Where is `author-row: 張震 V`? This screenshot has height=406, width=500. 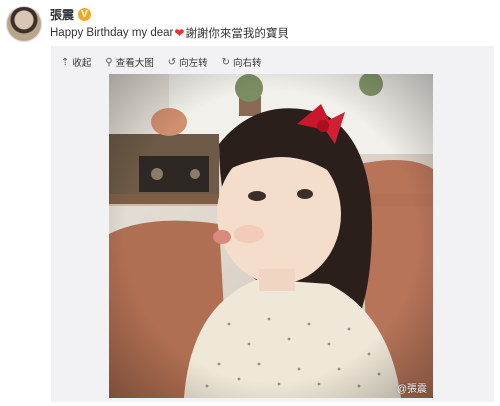 author-row: 張震 V is located at coordinates (71, 14).